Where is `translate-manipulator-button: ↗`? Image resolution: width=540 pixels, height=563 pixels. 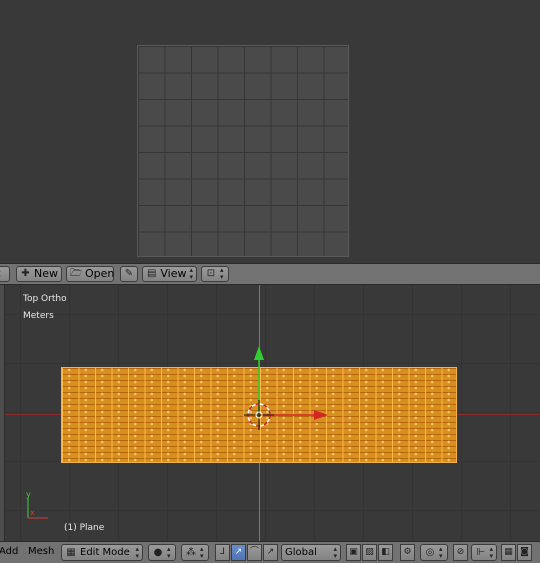
translate-manipulator-button: ↗ is located at coordinates (238, 552).